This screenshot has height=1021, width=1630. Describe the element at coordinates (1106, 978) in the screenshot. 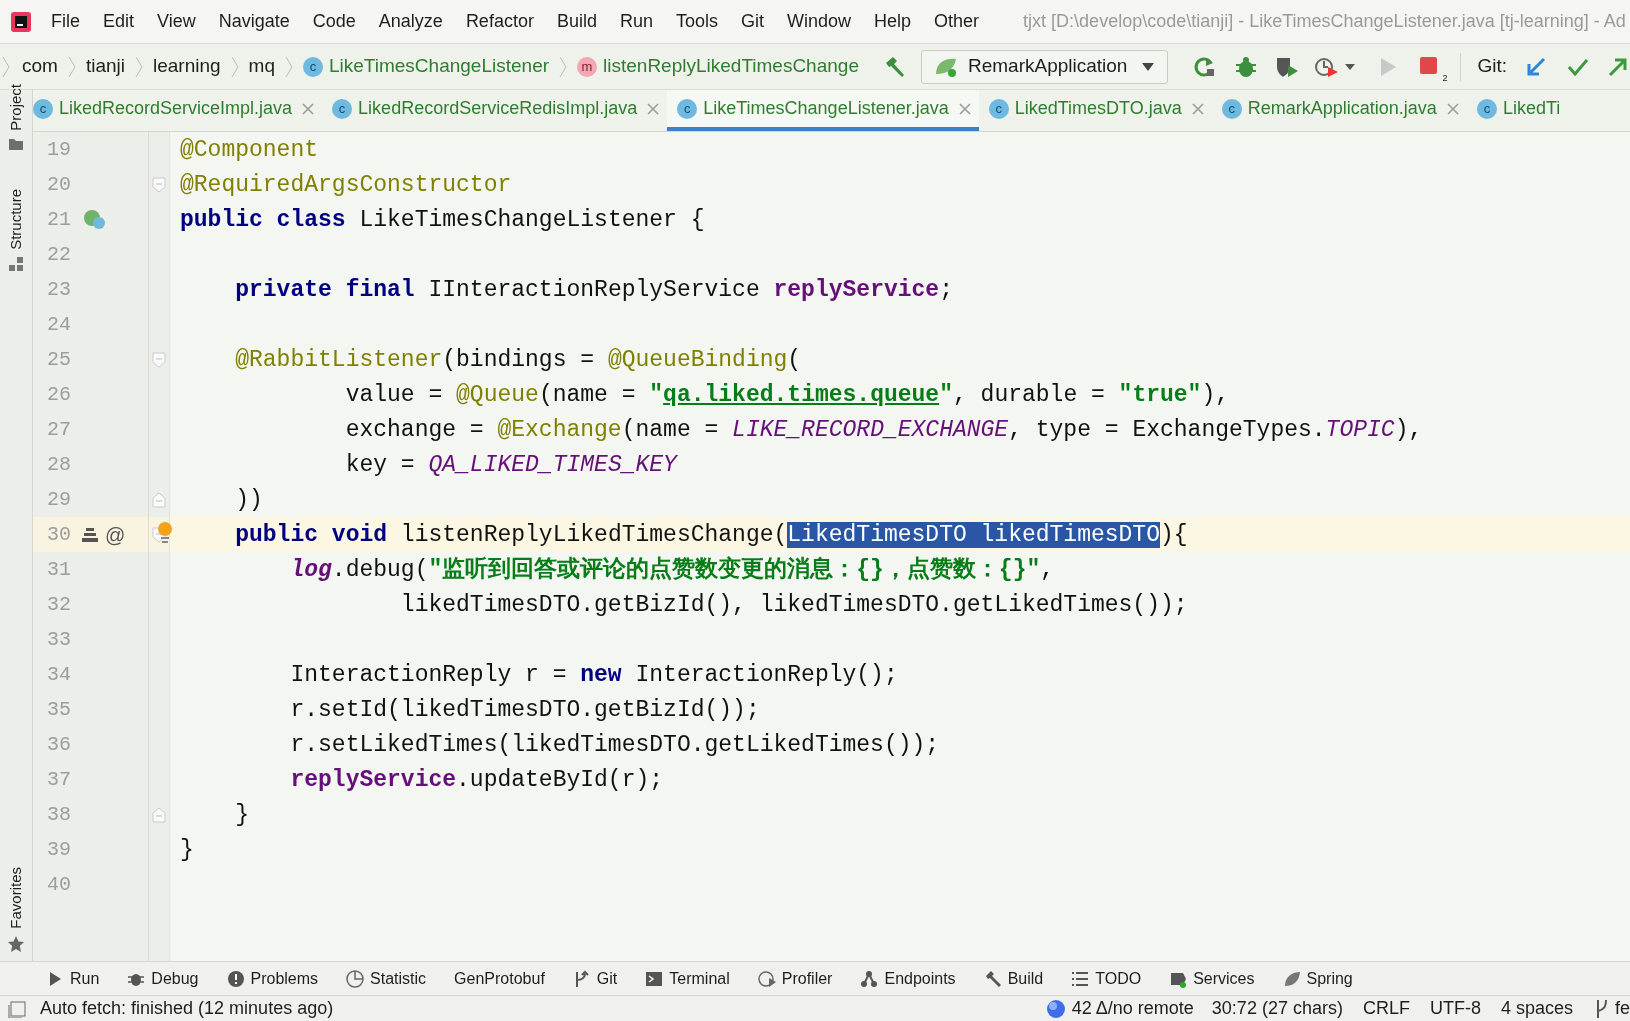

I see `tool-window-button: TODO` at that location.